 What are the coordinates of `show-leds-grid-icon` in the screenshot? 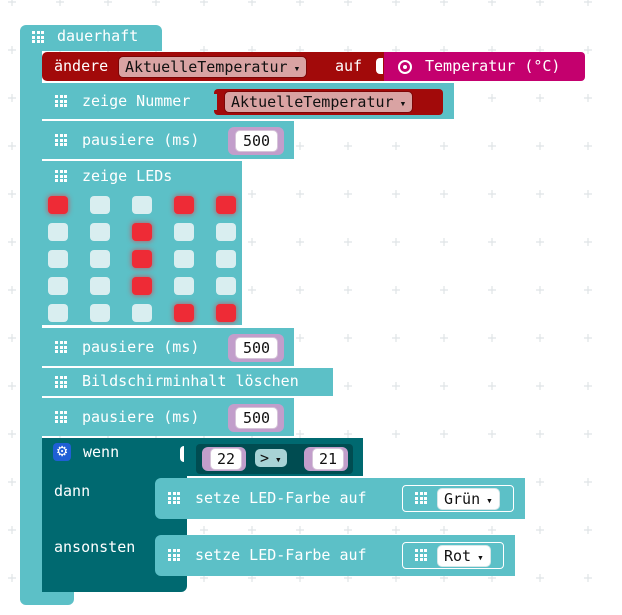 It's located at (61, 176).